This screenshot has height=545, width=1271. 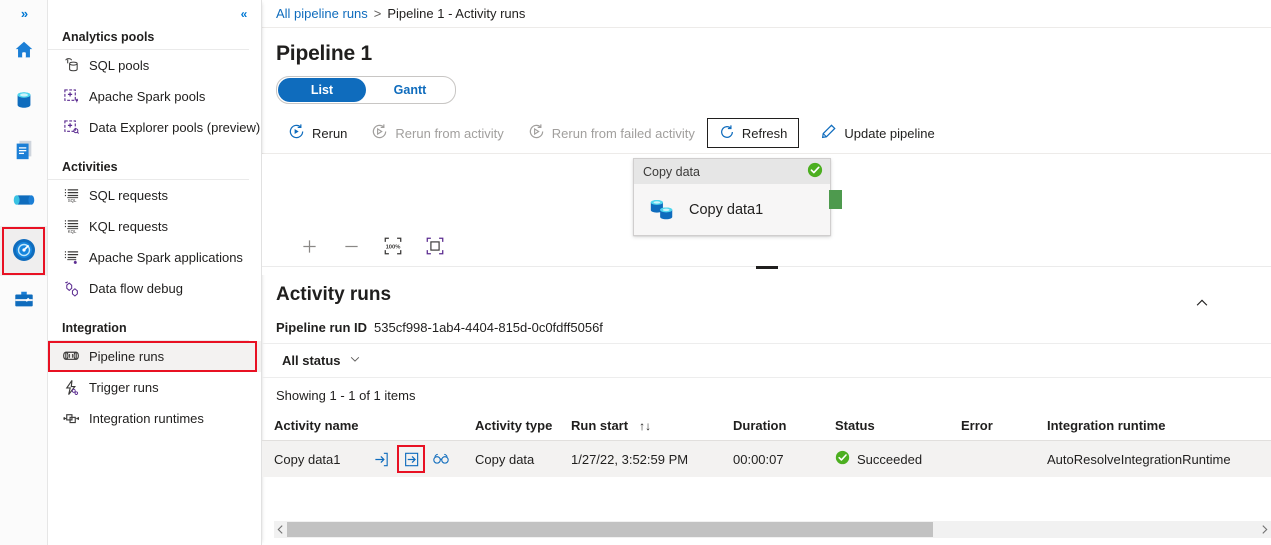 What do you see at coordinates (889, 133) in the screenshot?
I see `update-pipeline-label: Update pipeline` at bounding box center [889, 133].